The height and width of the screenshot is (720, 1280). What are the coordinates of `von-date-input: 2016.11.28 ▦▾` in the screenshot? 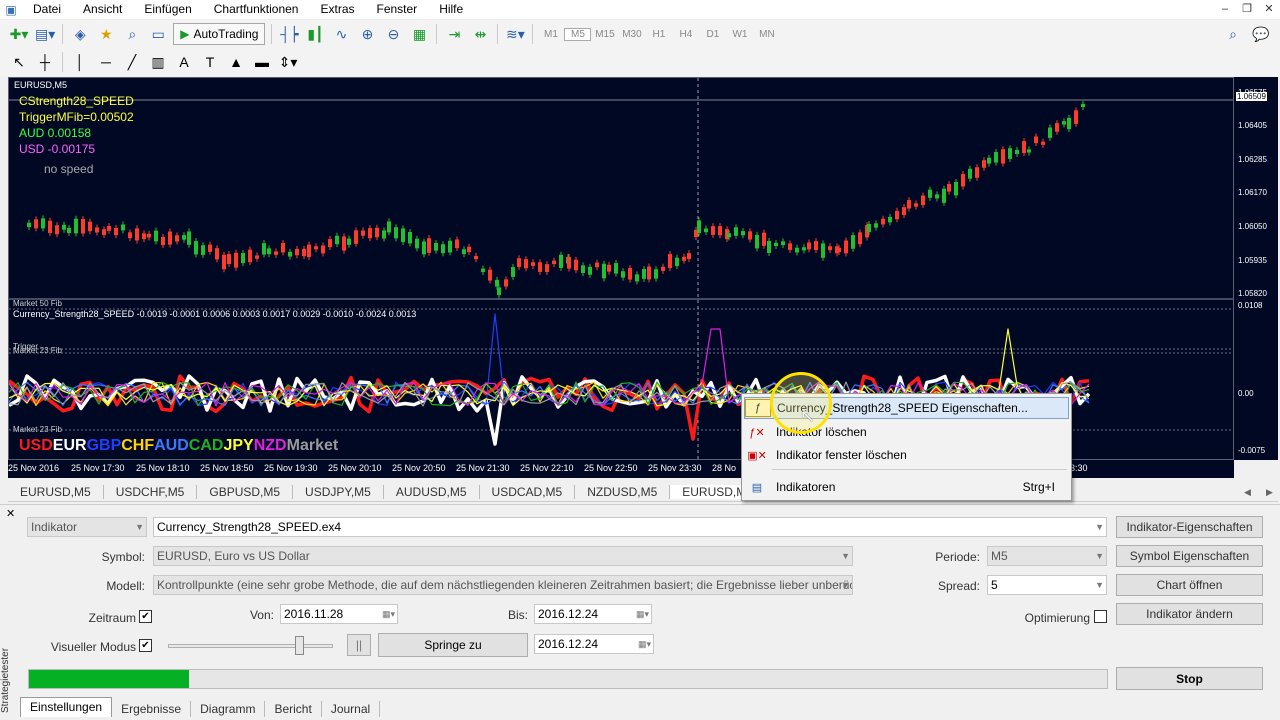 It's located at (339, 614).